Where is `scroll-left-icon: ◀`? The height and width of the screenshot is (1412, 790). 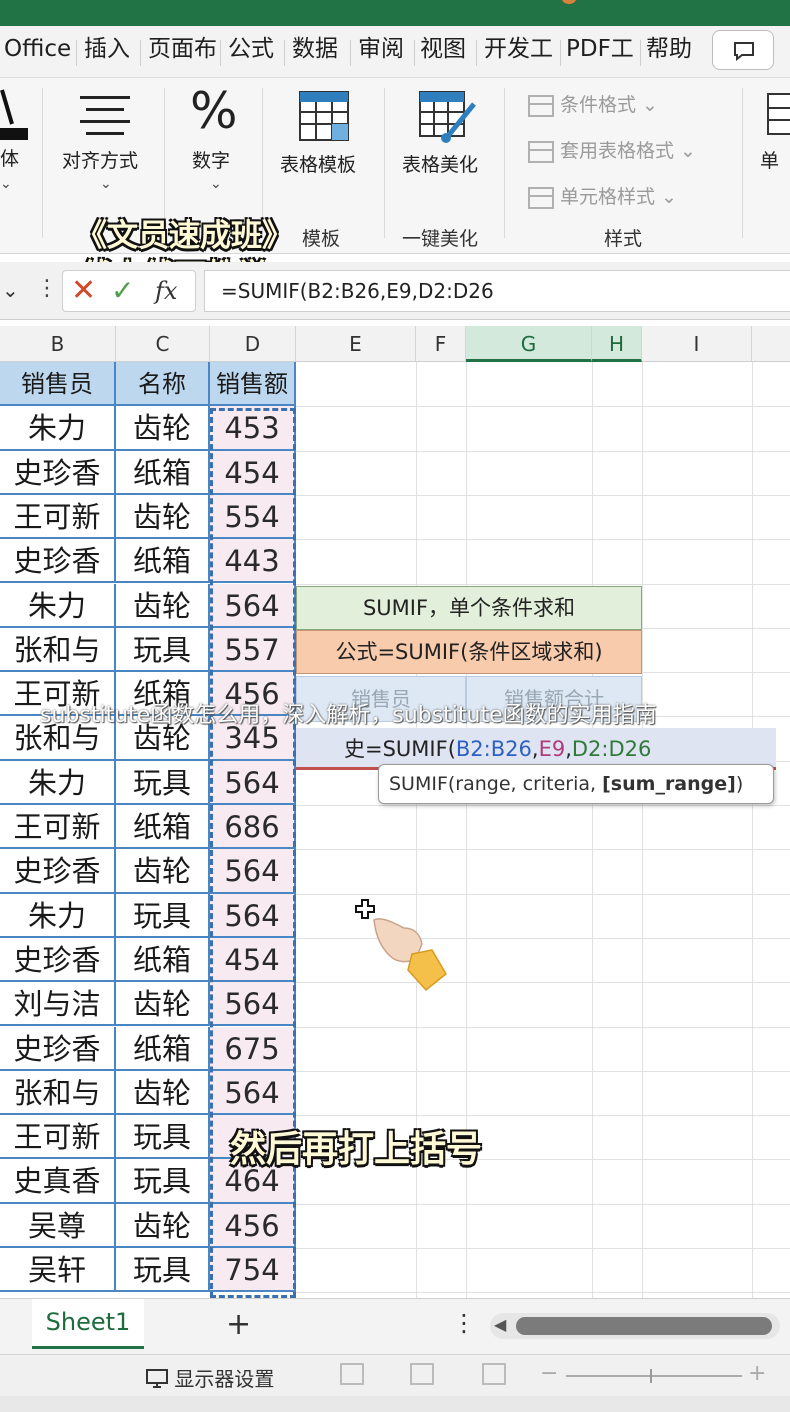 scroll-left-icon: ◀ is located at coordinates (500, 1324).